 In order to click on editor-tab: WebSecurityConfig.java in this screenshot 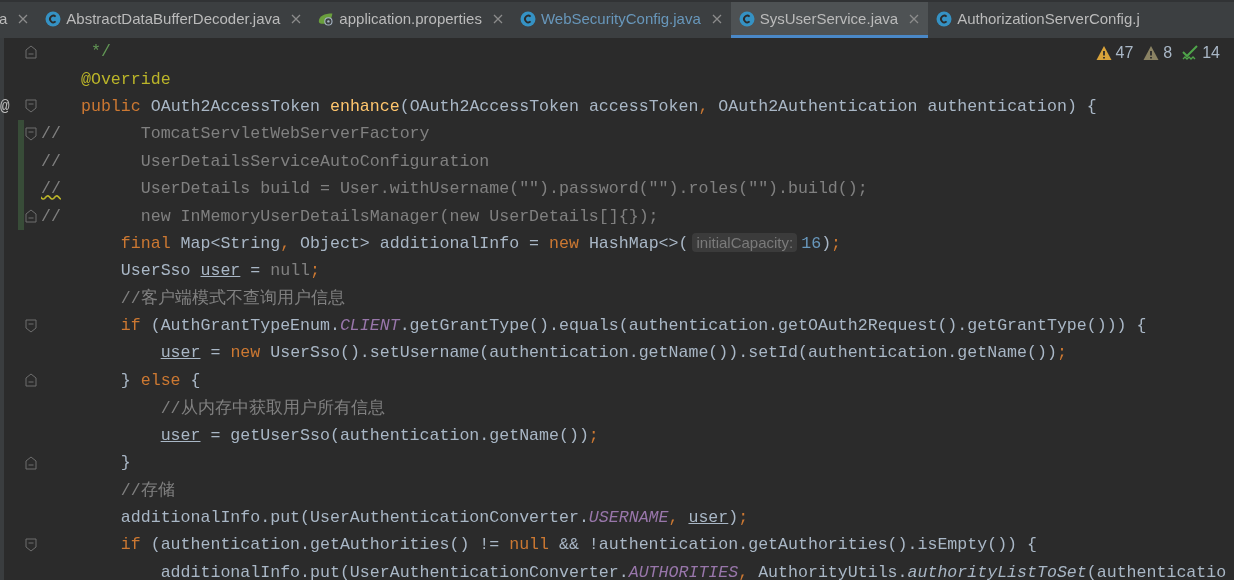, I will do `click(621, 20)`.